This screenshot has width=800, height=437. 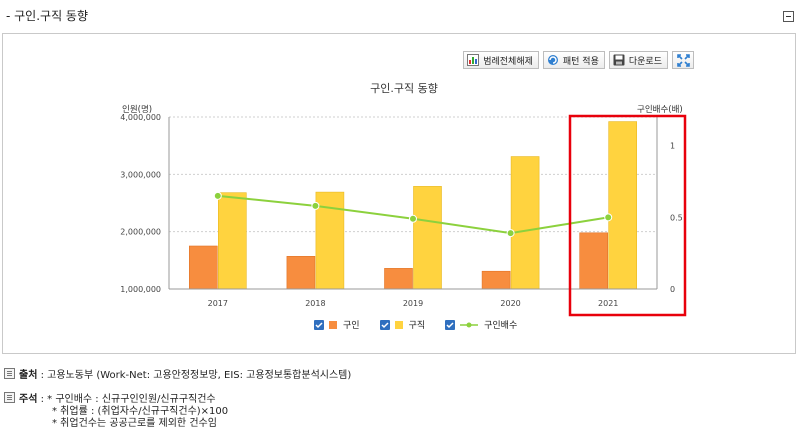 I want to click on fullscreen-icon, so click(x=683, y=60).